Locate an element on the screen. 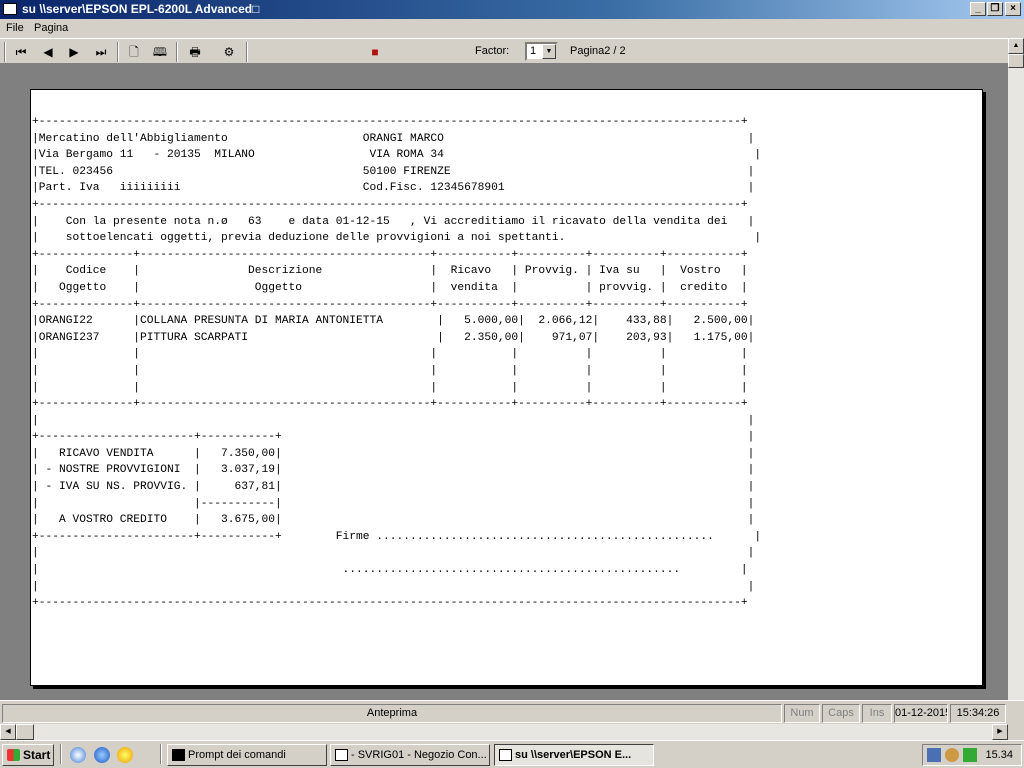  previous-page-icon: ◀ is located at coordinates (48, 52).